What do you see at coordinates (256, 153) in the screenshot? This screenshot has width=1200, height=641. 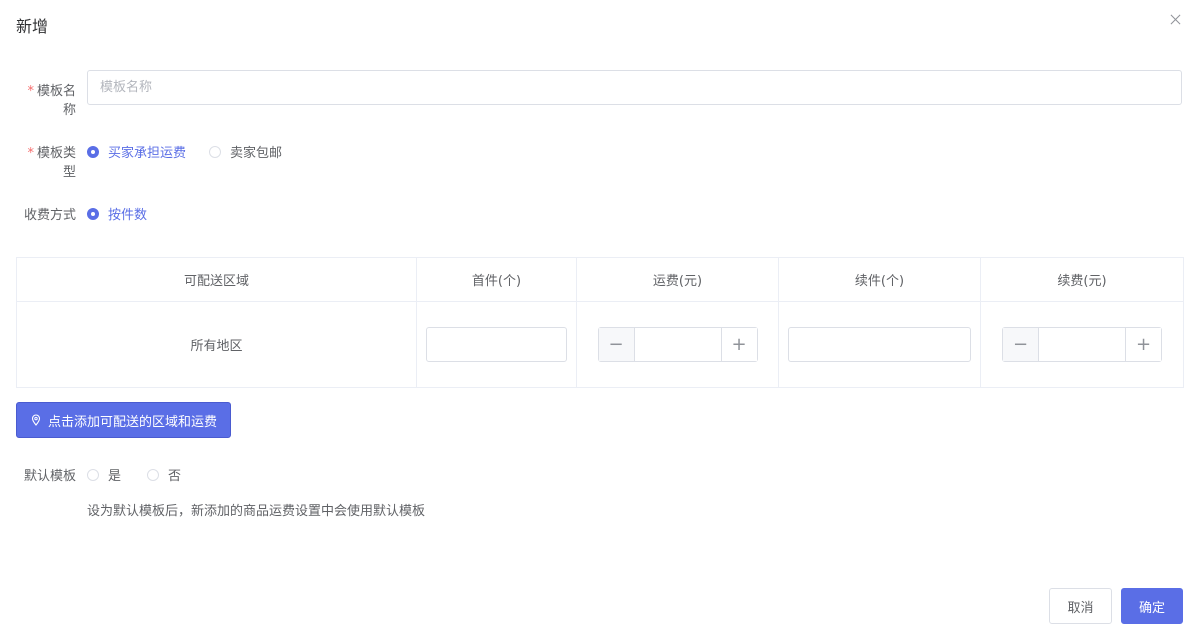 I see `radio-label: 卖家包邮` at bounding box center [256, 153].